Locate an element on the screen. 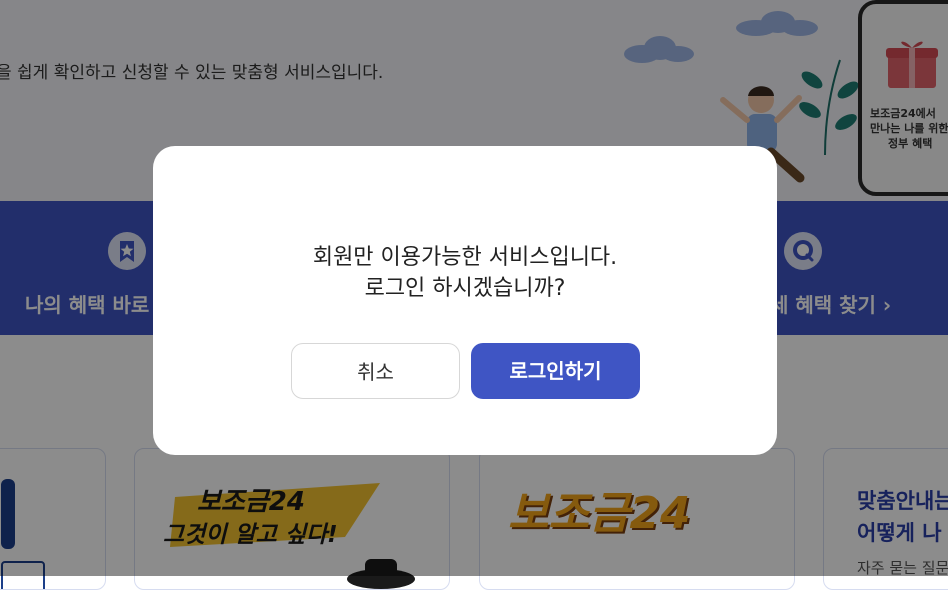  login-button: 로그인하기 is located at coordinates (555, 371).